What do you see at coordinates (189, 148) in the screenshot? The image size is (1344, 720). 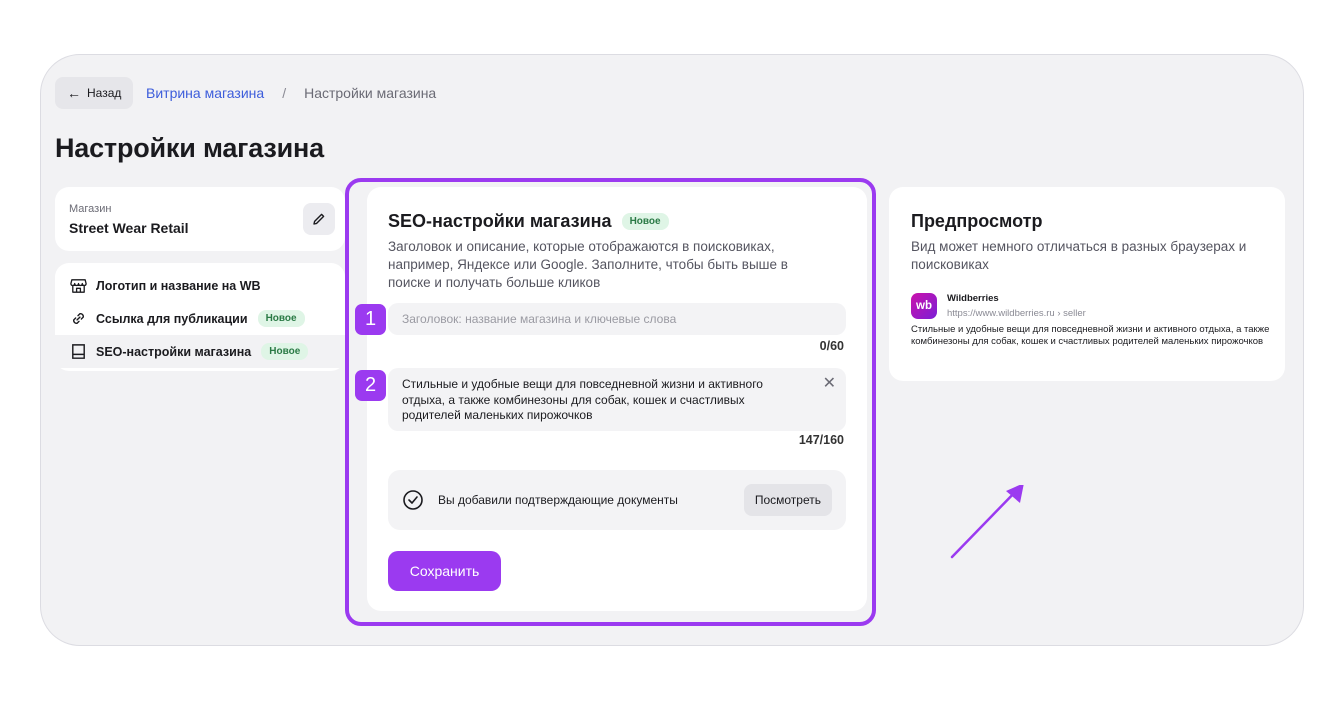 I see `page-title: Настройки магазина` at bounding box center [189, 148].